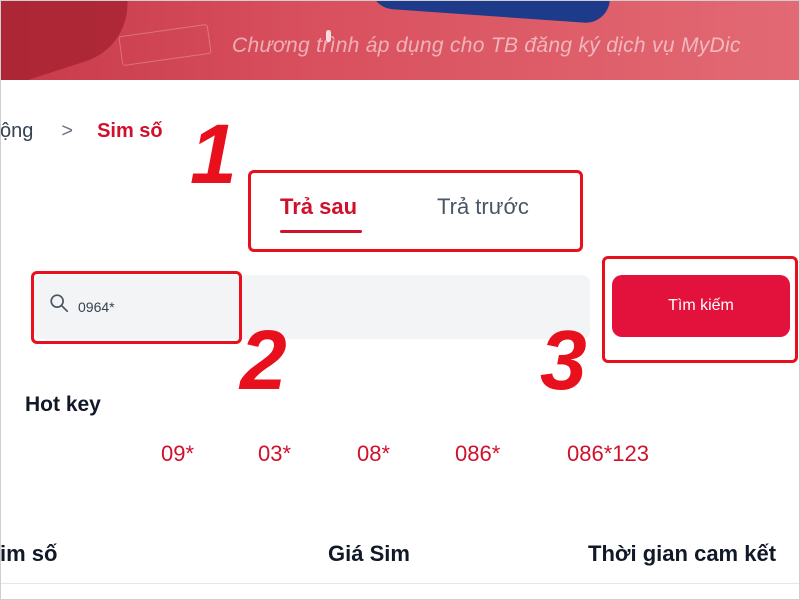 Image resolution: width=800 pixels, height=600 pixels. Describe the element at coordinates (415, 211) in the screenshot. I see `annotation-box-tabs` at that location.